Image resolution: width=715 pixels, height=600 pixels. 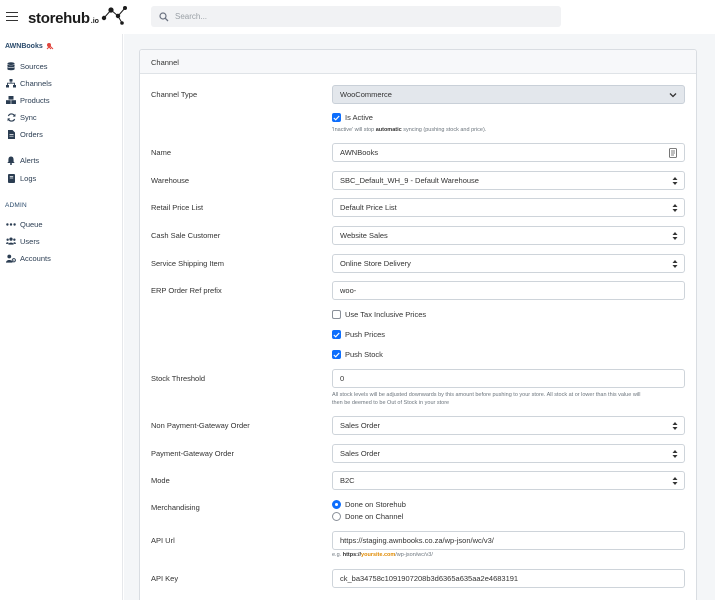 What do you see at coordinates (11, 224) in the screenshot?
I see `ellipsis-icon` at bounding box center [11, 224].